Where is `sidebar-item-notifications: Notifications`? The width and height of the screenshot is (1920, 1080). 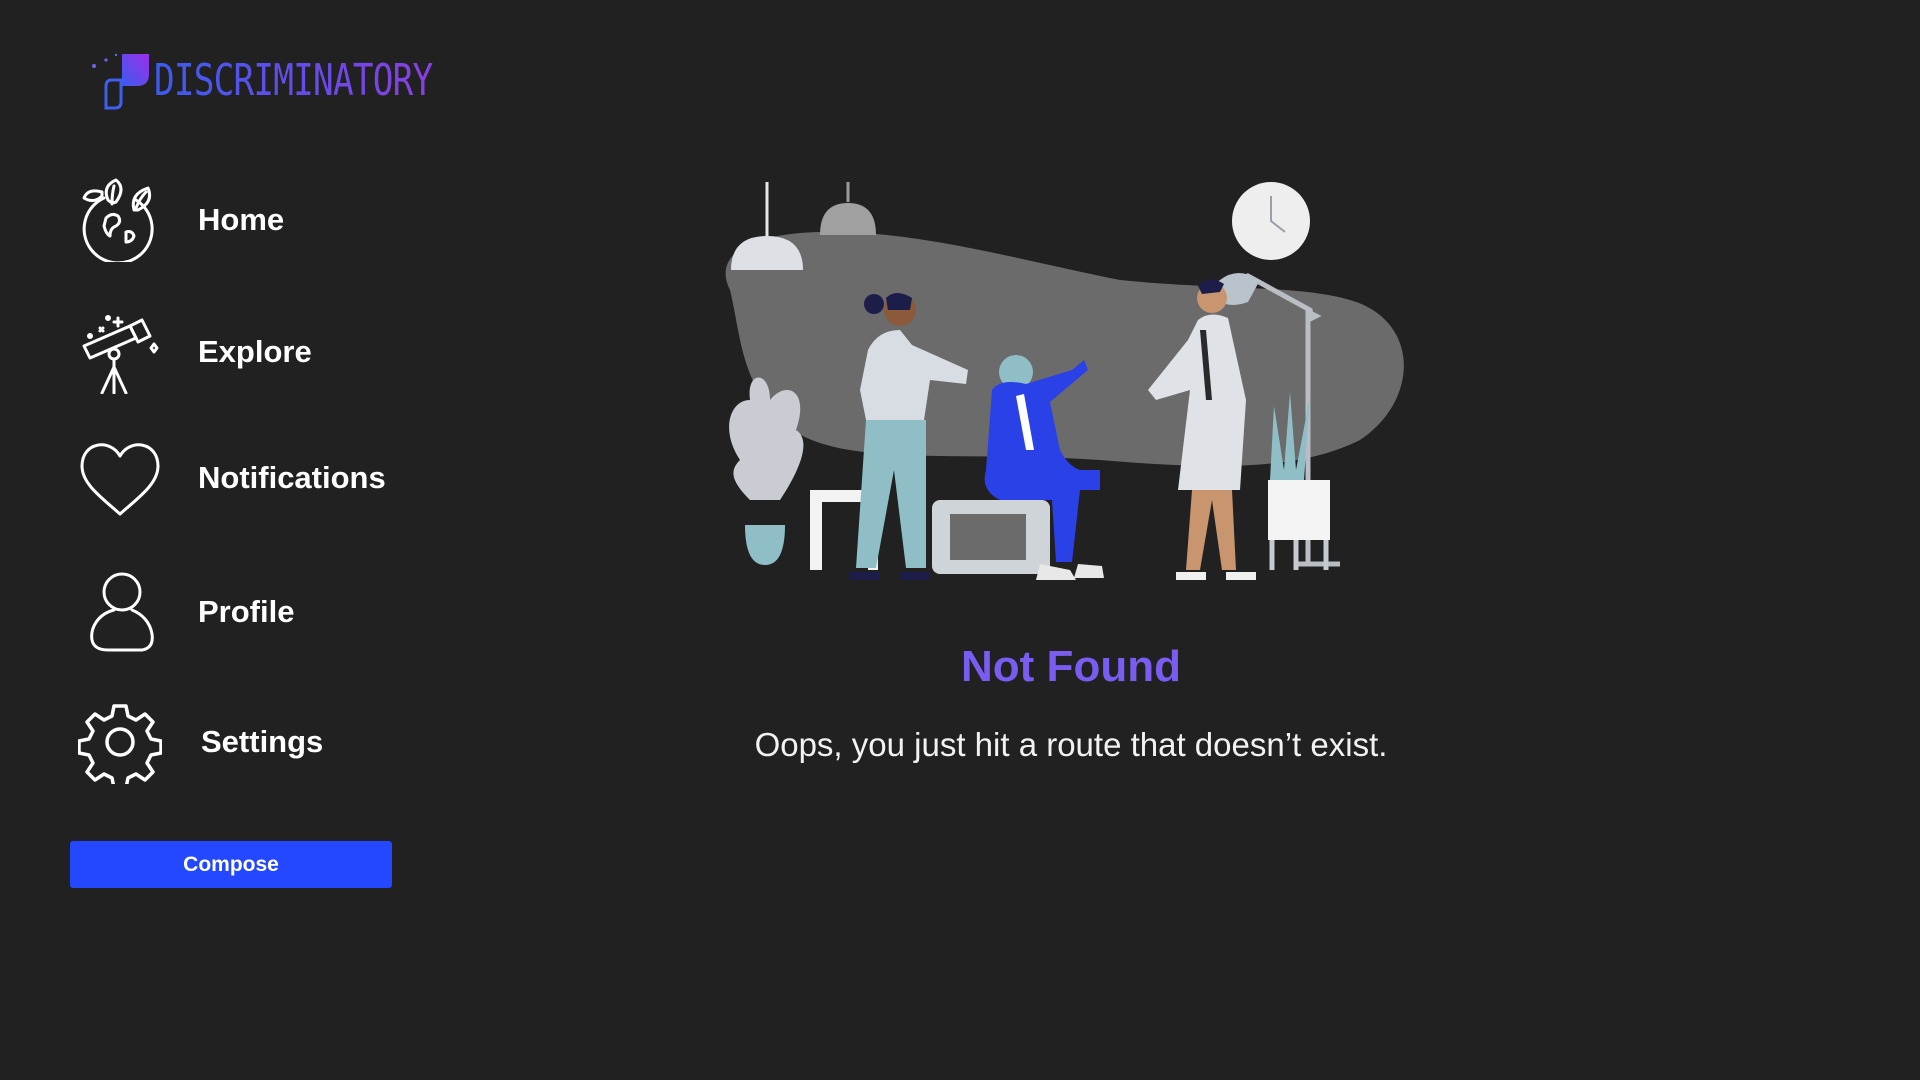
sidebar-item-notifications: Notifications is located at coordinates (232, 478).